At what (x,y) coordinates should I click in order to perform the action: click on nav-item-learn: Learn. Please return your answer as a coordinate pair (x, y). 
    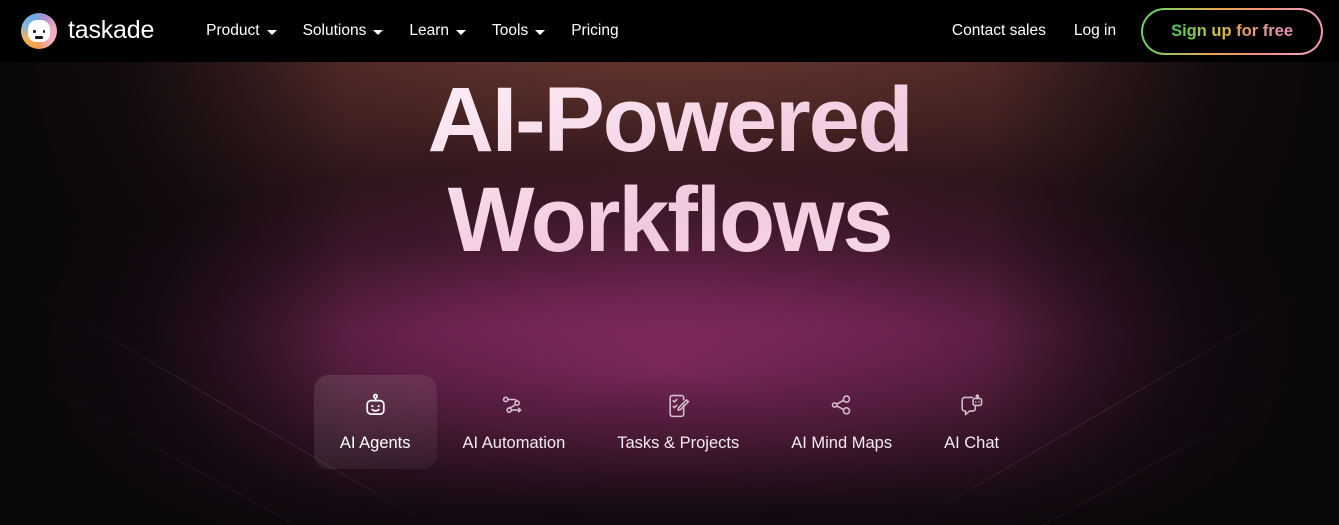
    Looking at the image, I should click on (437, 31).